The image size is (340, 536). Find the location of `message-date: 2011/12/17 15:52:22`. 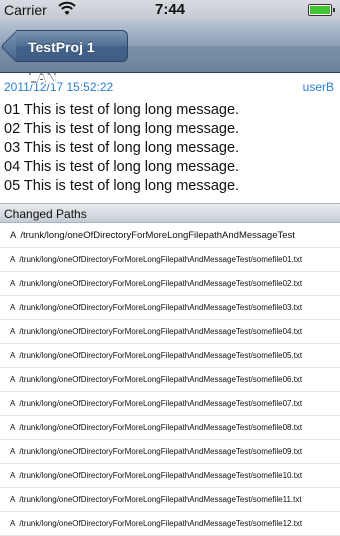

message-date: 2011/12/17 15:52:22 is located at coordinates (59, 87).